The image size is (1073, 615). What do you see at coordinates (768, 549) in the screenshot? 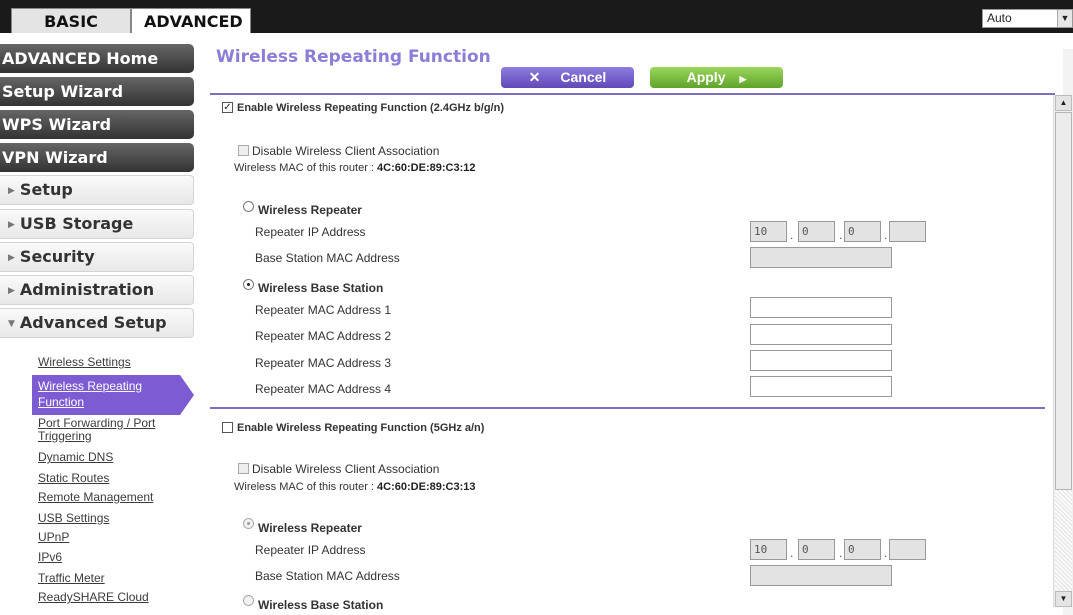
I see `ip5-octet-1: 10` at bounding box center [768, 549].